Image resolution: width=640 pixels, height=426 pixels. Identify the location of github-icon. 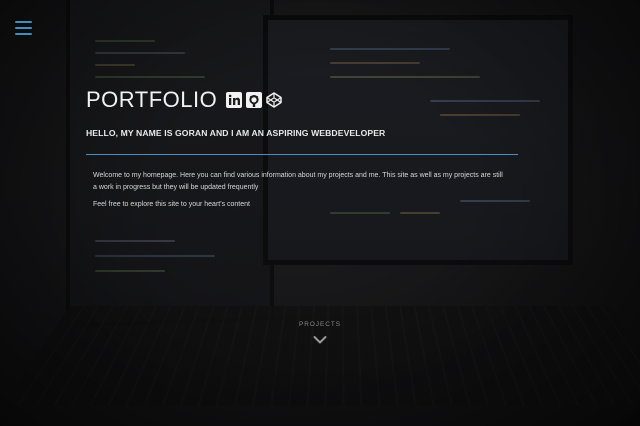
(254, 100).